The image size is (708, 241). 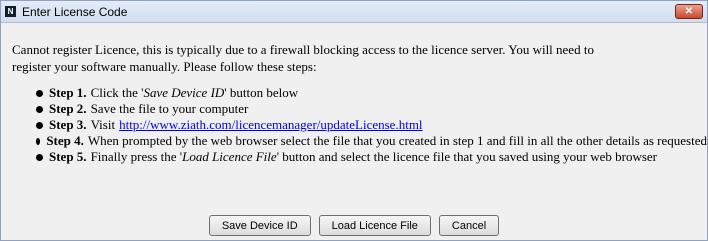 What do you see at coordinates (68, 92) in the screenshot?
I see `step-1-label: Step 1.` at bounding box center [68, 92].